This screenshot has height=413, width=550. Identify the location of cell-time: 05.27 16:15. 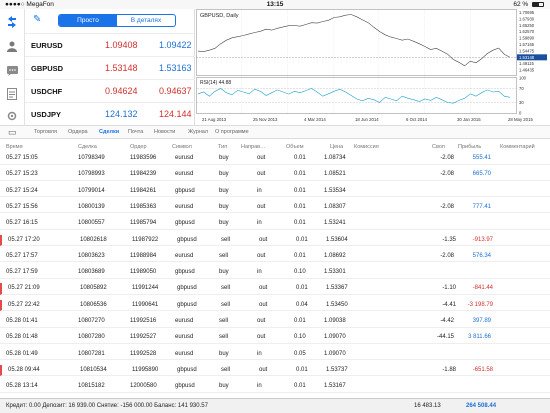
(22, 223).